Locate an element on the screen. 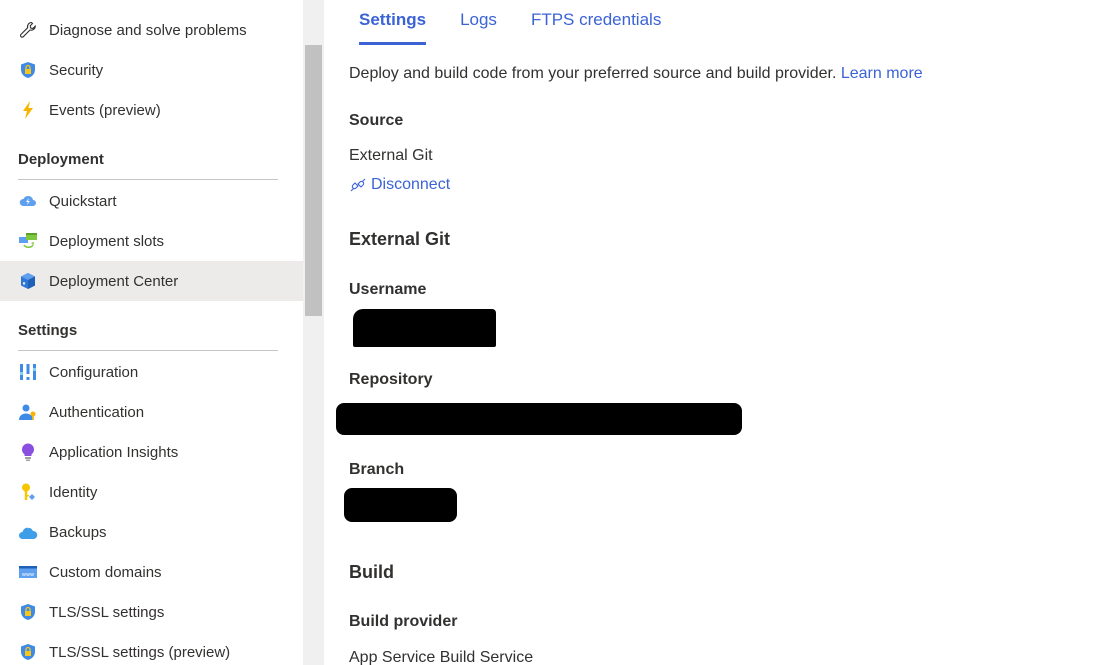  tab-logs: Logs is located at coordinates (478, 23).